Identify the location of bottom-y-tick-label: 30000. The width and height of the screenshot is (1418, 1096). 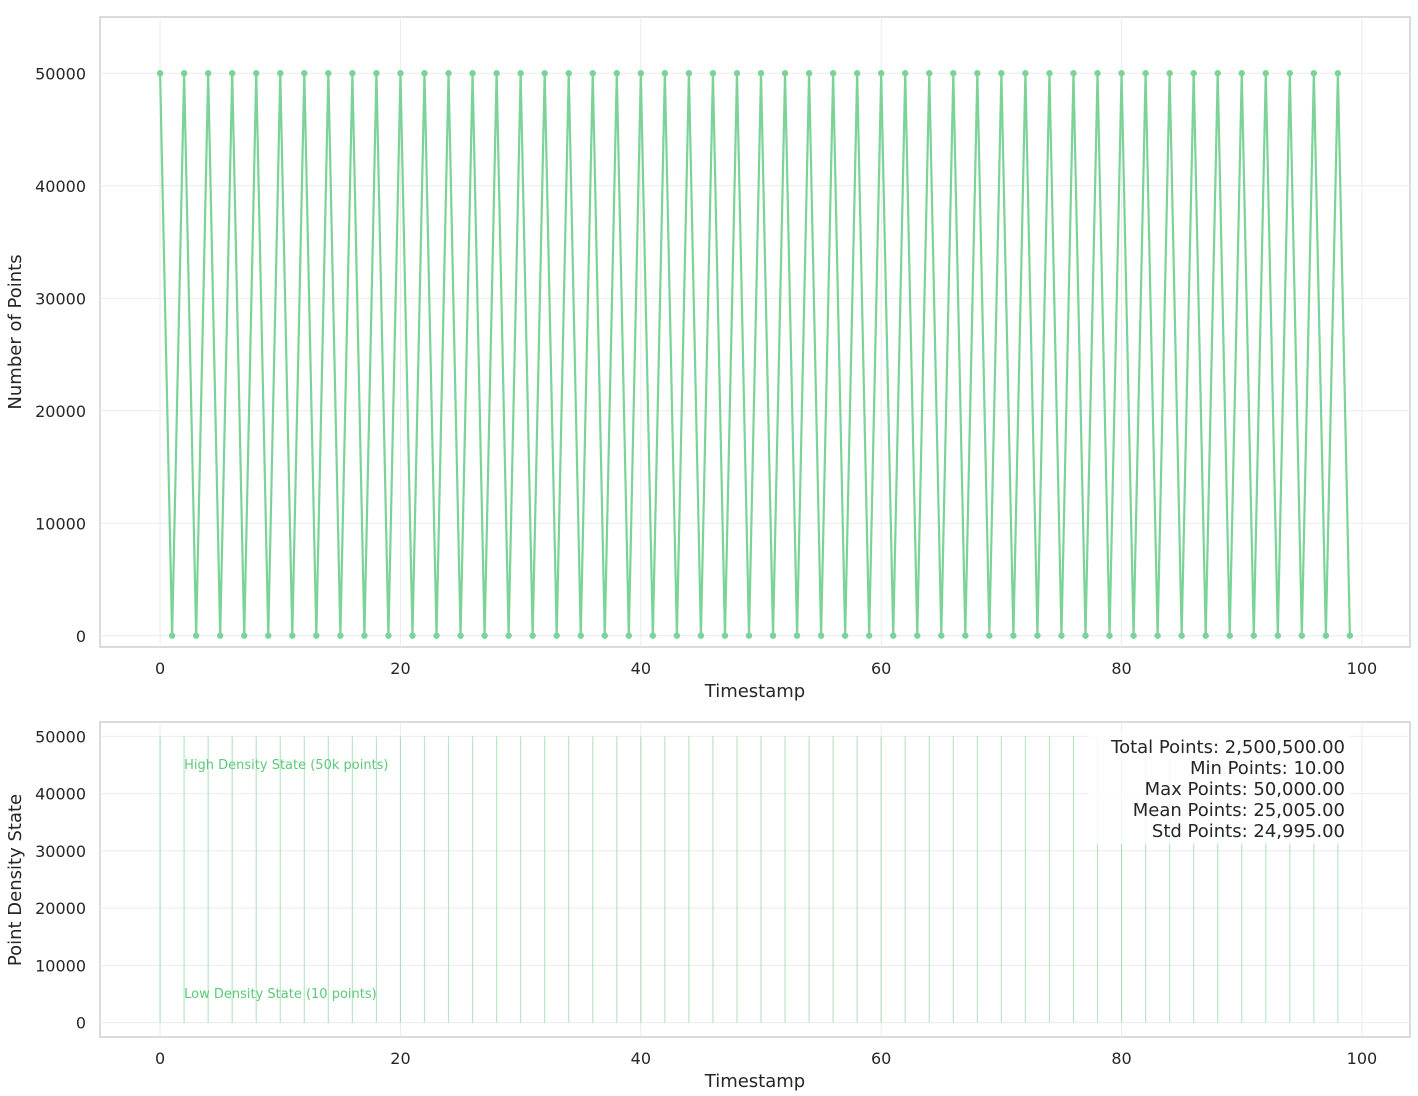
(60, 851).